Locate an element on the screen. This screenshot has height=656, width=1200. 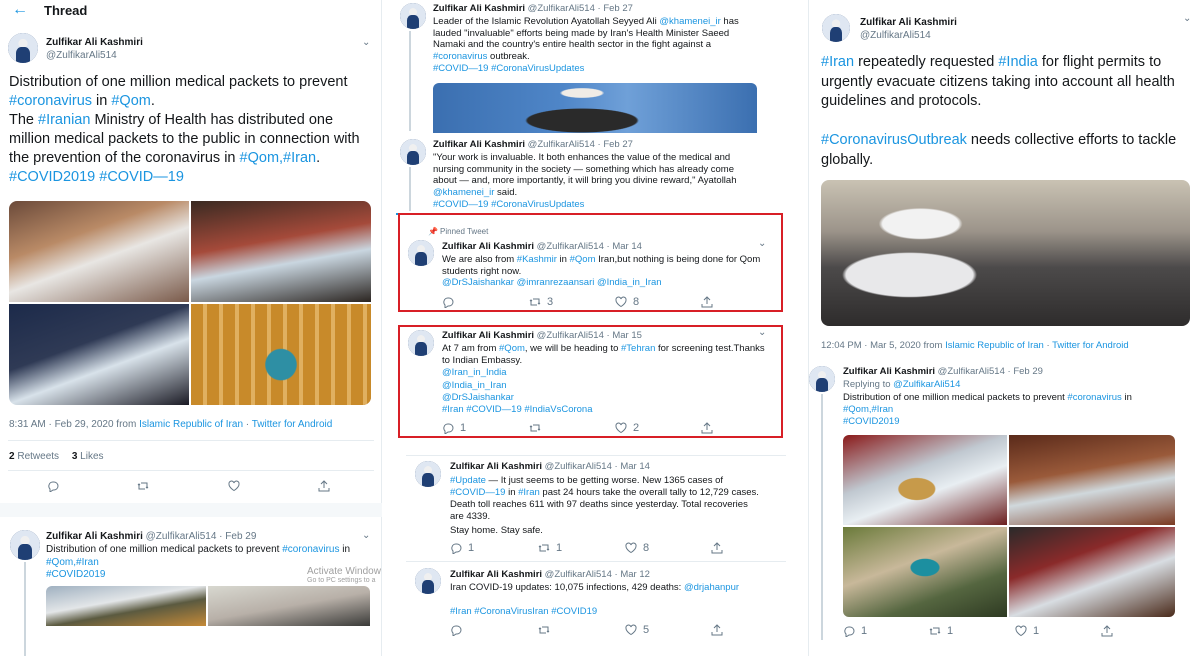
retweets-label: Retweets is located at coordinates (38, 456).